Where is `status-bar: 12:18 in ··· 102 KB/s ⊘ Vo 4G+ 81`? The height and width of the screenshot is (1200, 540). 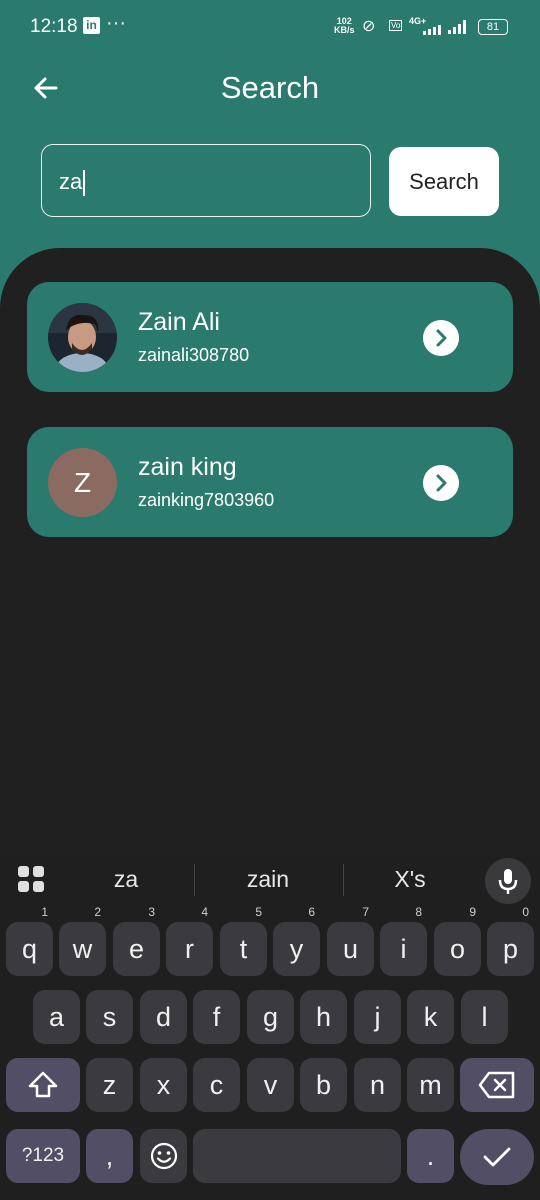
status-bar: 12:18 in ··· 102 KB/s ⊘ Vo 4G+ 81 is located at coordinates (270, 27).